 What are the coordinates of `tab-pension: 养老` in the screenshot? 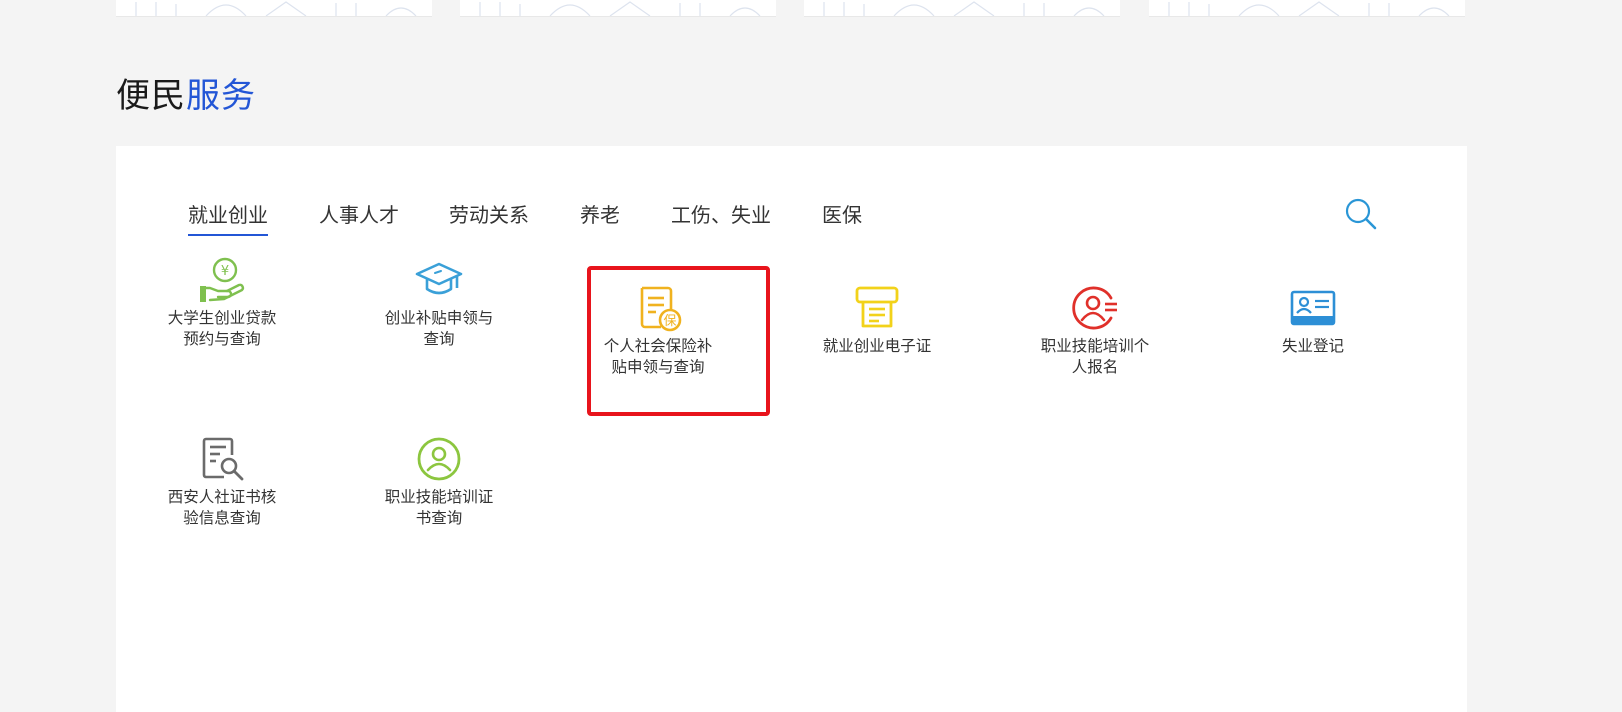 It's located at (600, 215).